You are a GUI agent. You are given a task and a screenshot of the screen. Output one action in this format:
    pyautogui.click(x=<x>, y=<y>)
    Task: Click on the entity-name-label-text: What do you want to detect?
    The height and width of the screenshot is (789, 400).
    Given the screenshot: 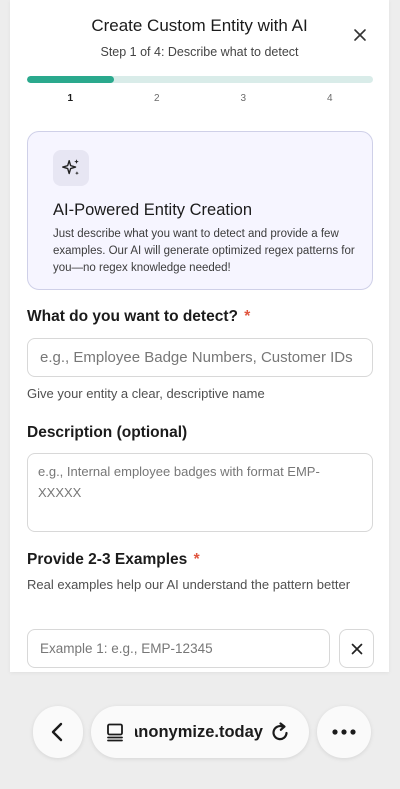 What is the action you would take?
    pyautogui.click(x=132, y=316)
    